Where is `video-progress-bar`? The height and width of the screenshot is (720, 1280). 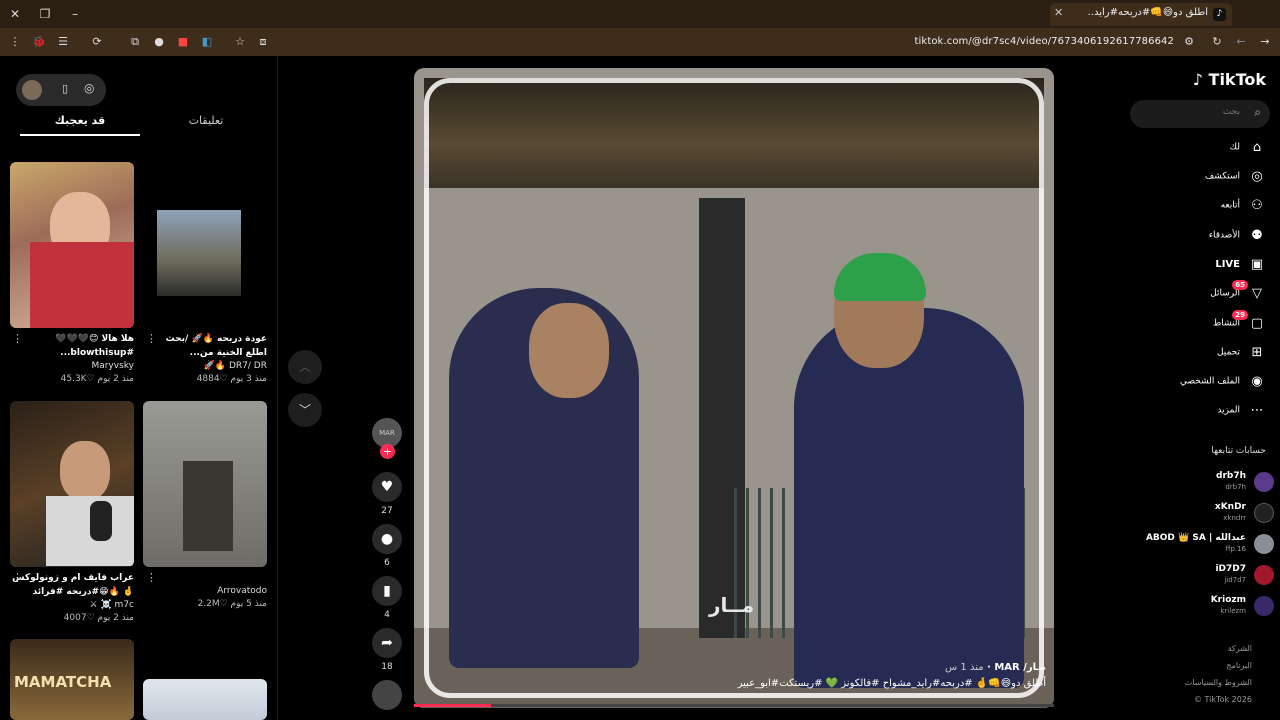 video-progress-bar is located at coordinates (734, 705).